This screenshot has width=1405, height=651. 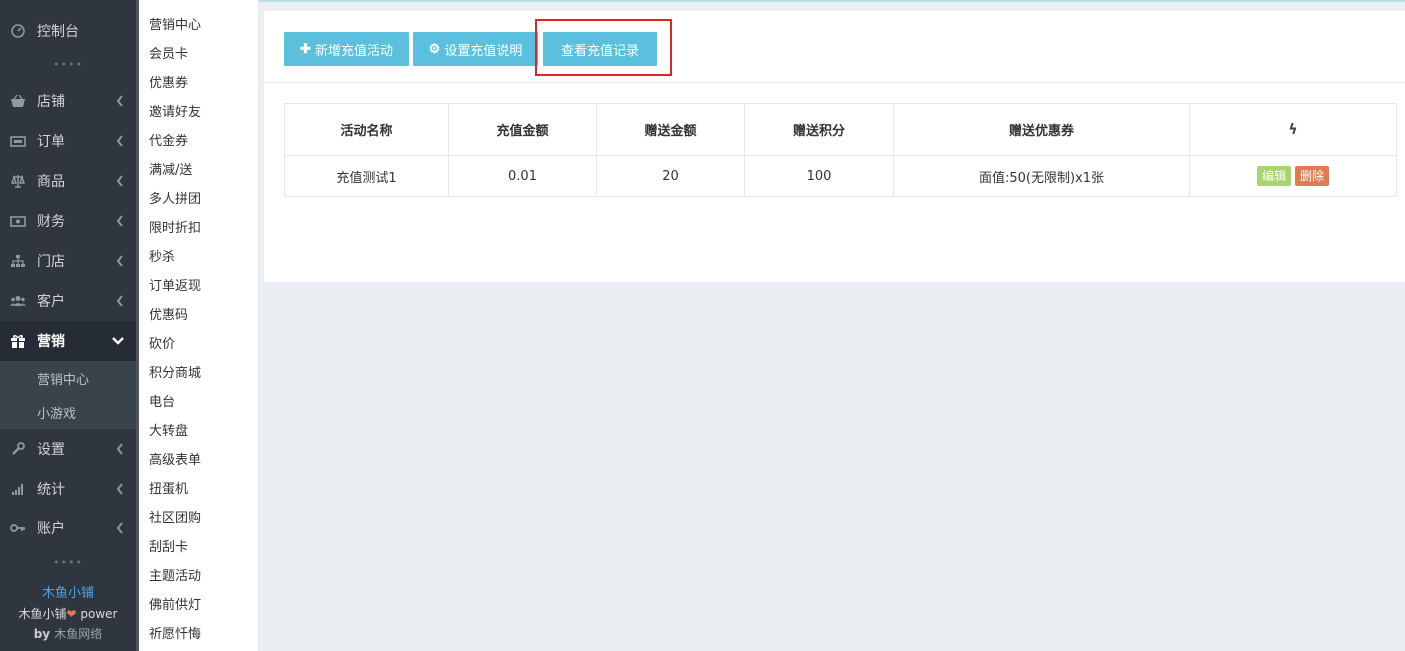 What do you see at coordinates (162, 258) in the screenshot?
I see `submenu-item: 秒杀` at bounding box center [162, 258].